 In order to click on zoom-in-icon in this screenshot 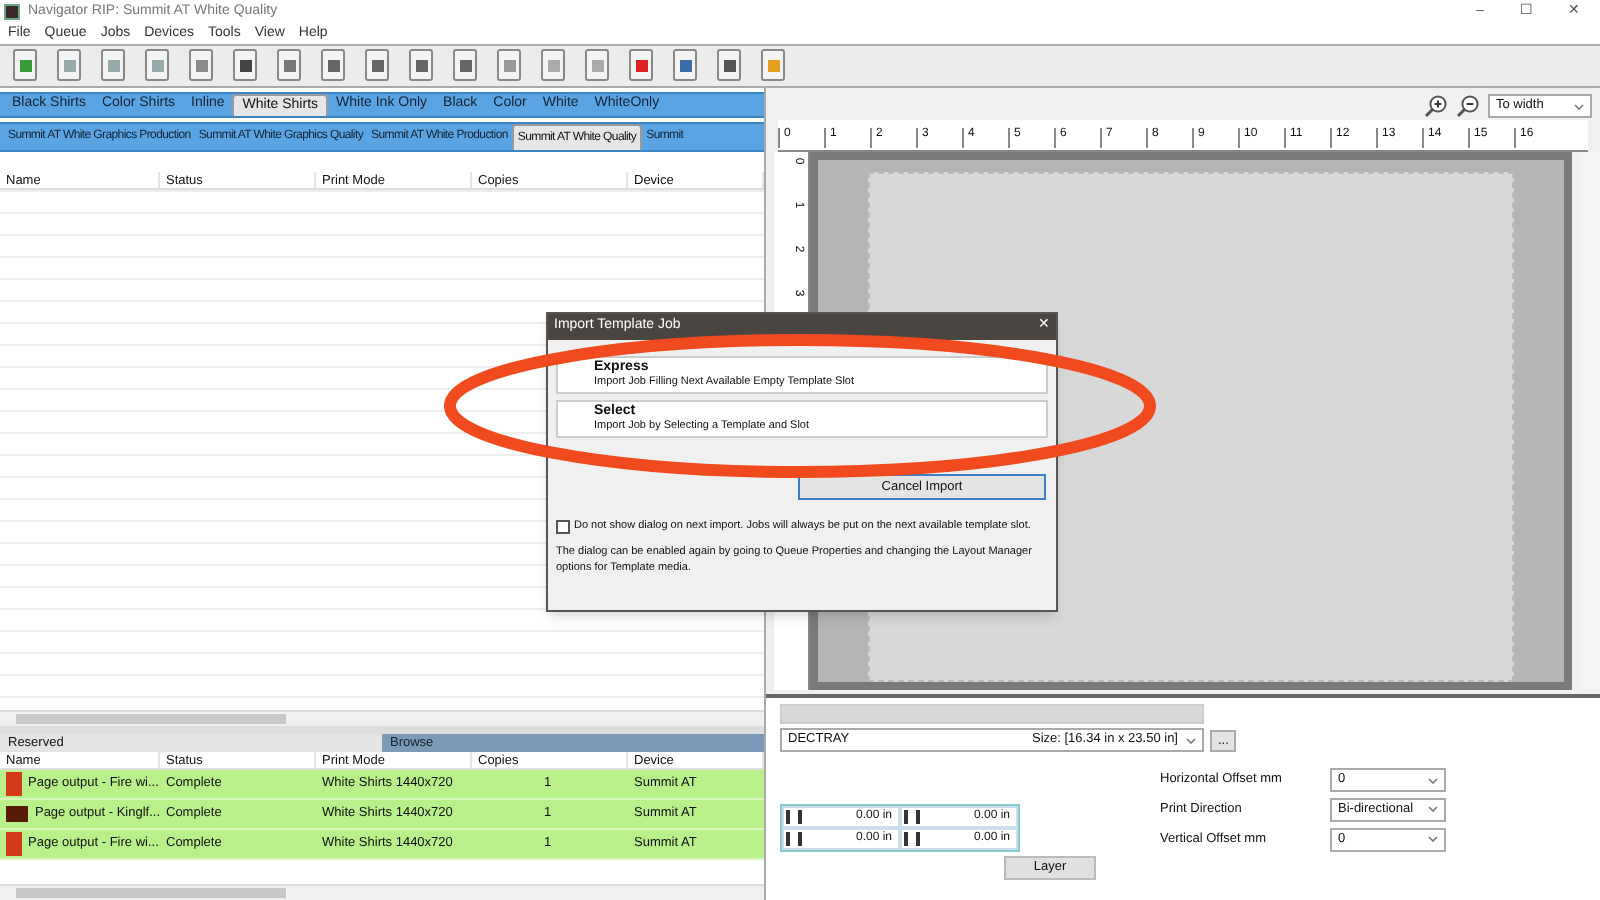, I will do `click(1436, 106)`.